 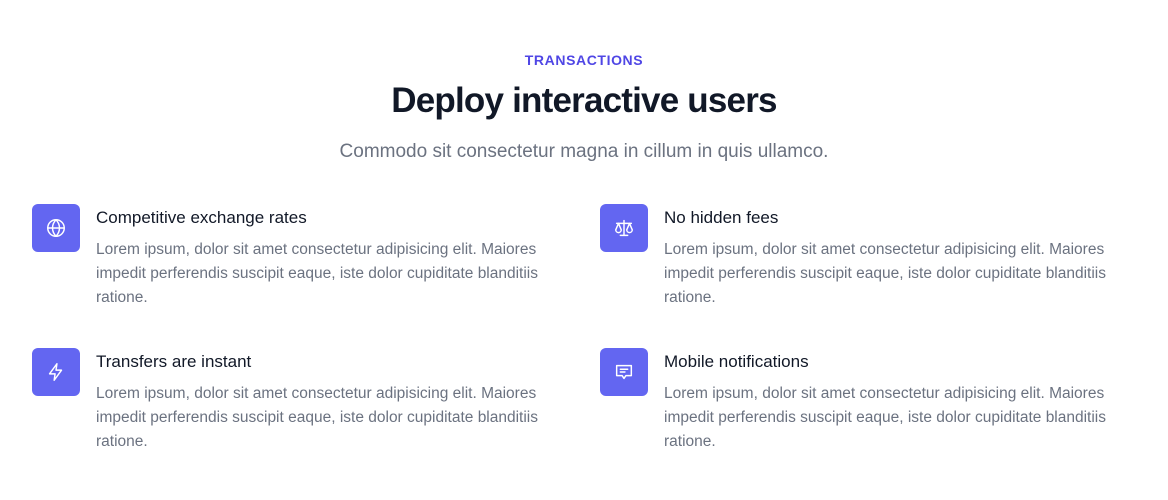 What do you see at coordinates (736, 361) in the screenshot?
I see `feature-title: Mobile notifications` at bounding box center [736, 361].